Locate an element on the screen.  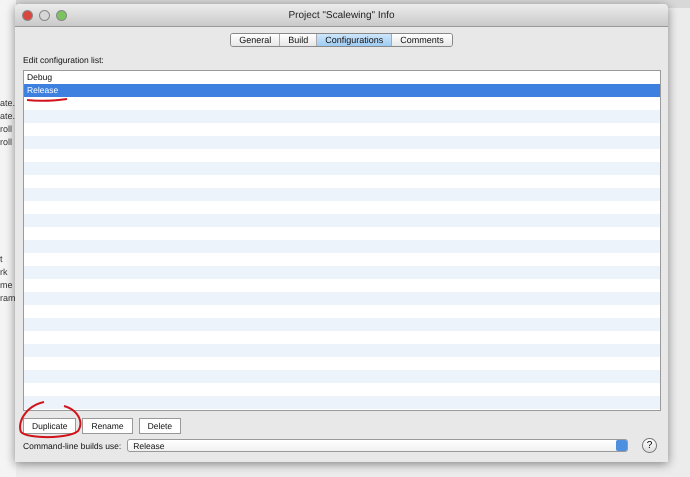
list-label: Edit configuration list: is located at coordinates (64, 60).